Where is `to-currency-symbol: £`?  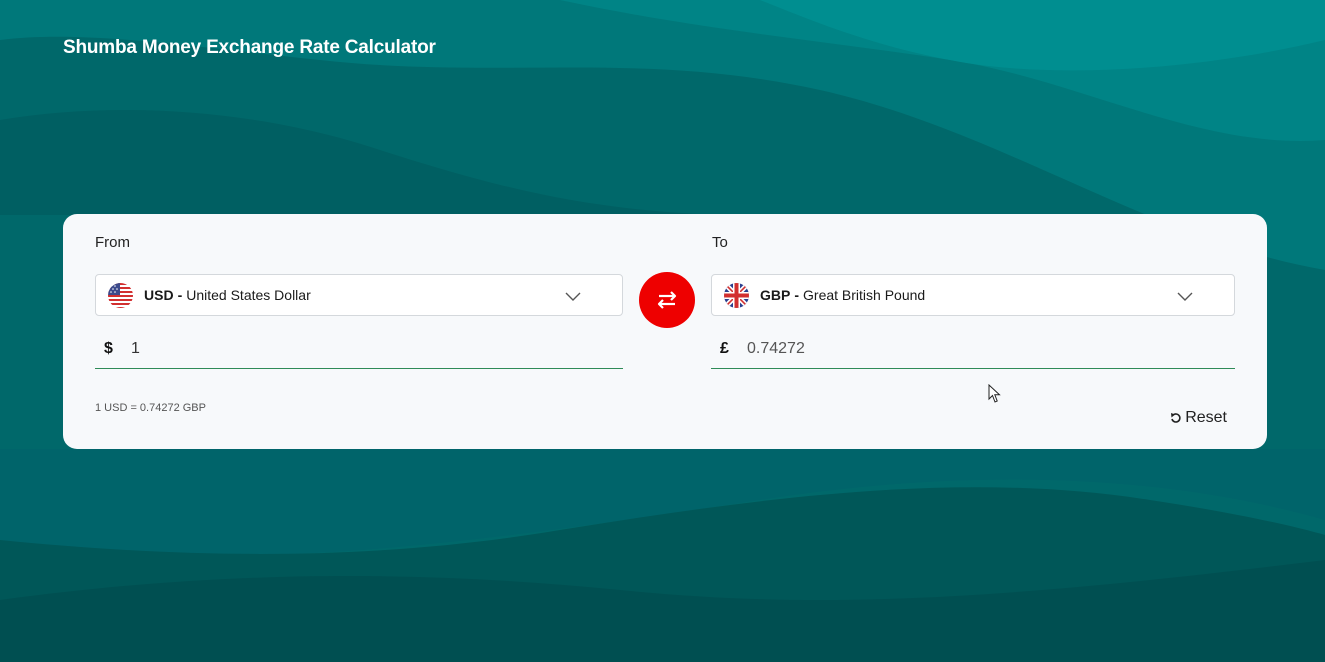 to-currency-symbol: £ is located at coordinates (724, 348).